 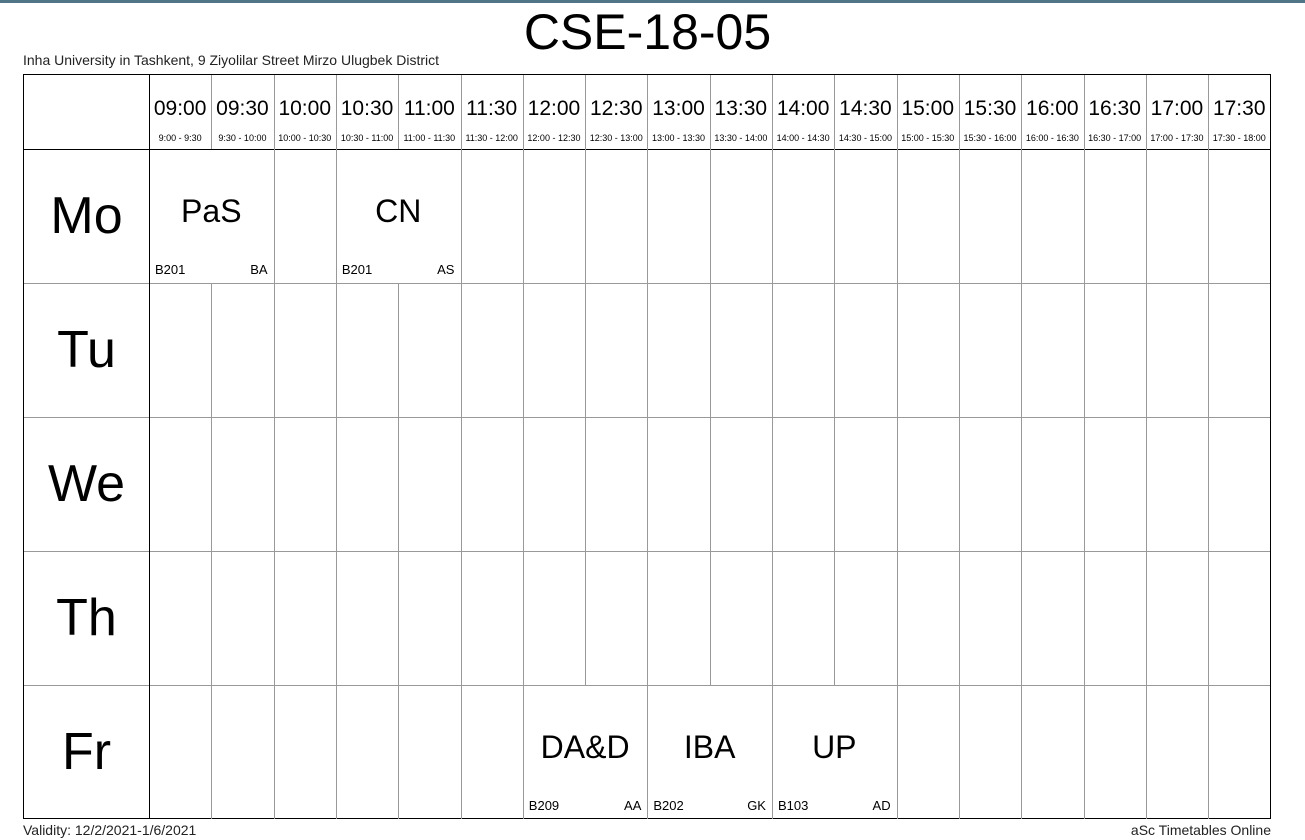 I want to click on period-header: 17:00 17:00 - 17:30, so click(x=1177, y=112).